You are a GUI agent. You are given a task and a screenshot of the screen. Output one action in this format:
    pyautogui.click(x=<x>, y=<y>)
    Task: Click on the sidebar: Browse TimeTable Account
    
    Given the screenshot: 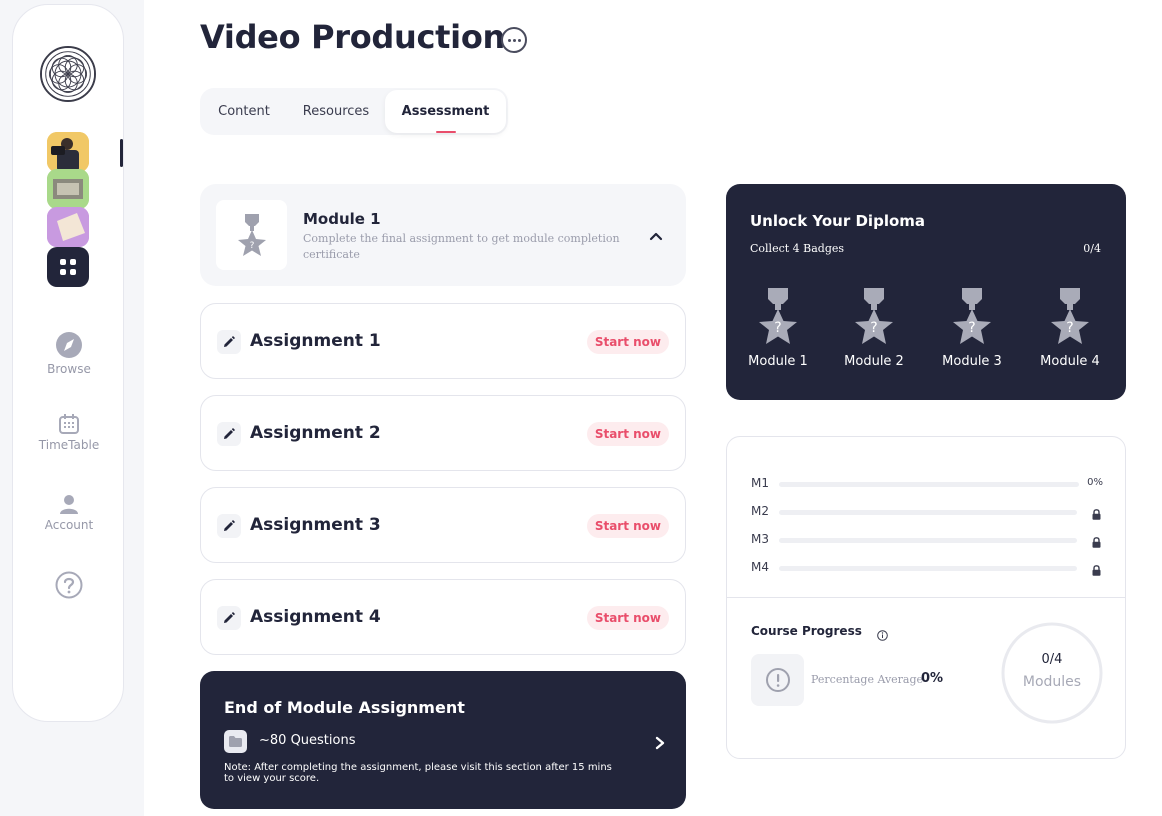 What is the action you would take?
    pyautogui.click(x=68, y=363)
    